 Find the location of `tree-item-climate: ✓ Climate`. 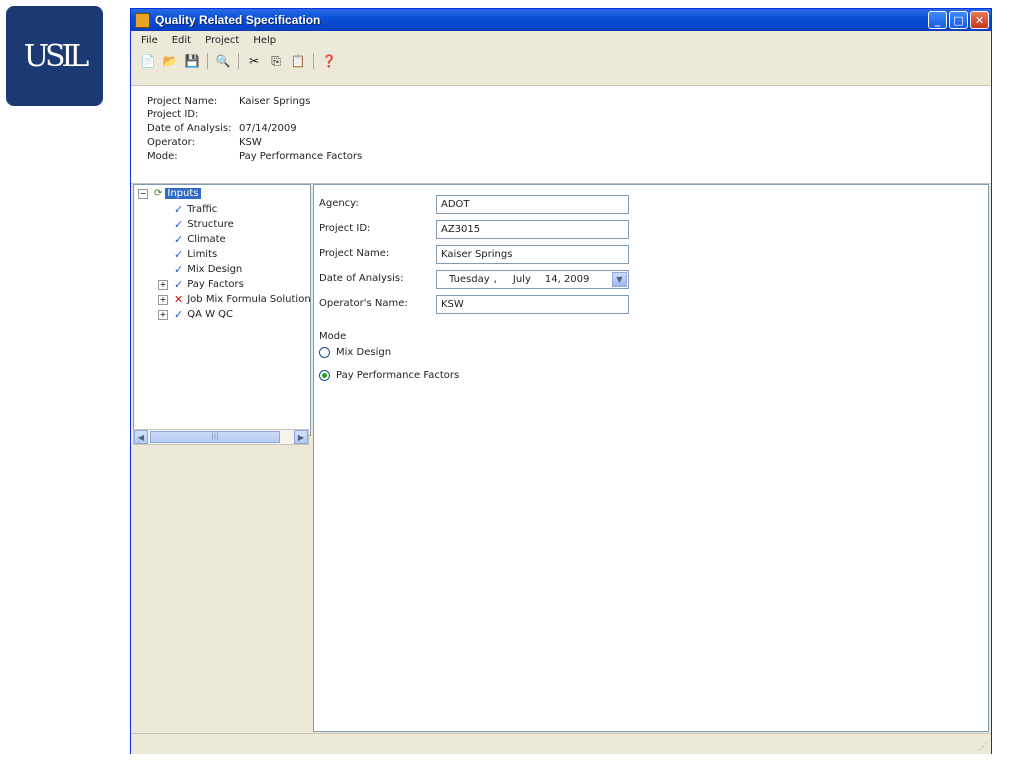

tree-item-climate: ✓ Climate is located at coordinates (200, 239).